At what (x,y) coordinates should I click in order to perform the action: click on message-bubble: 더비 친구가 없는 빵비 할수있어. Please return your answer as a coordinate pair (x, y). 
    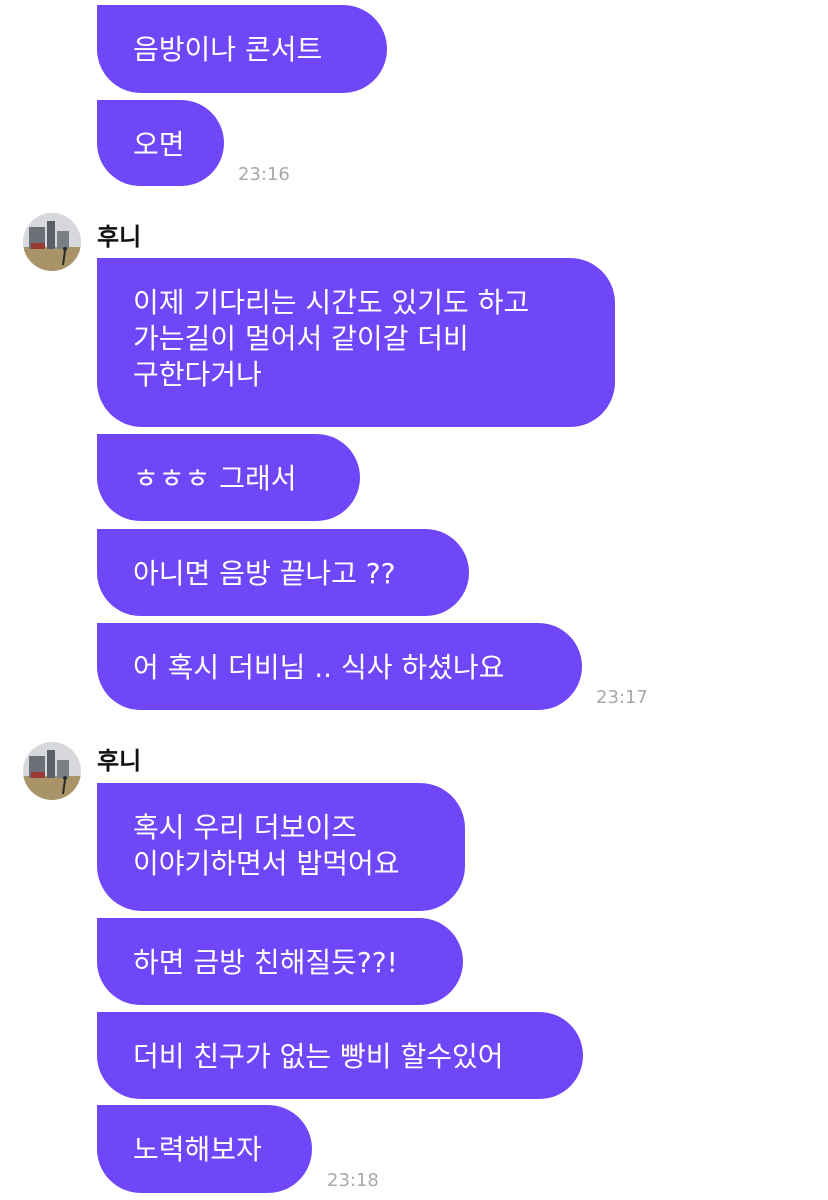
    Looking at the image, I should click on (340, 1055).